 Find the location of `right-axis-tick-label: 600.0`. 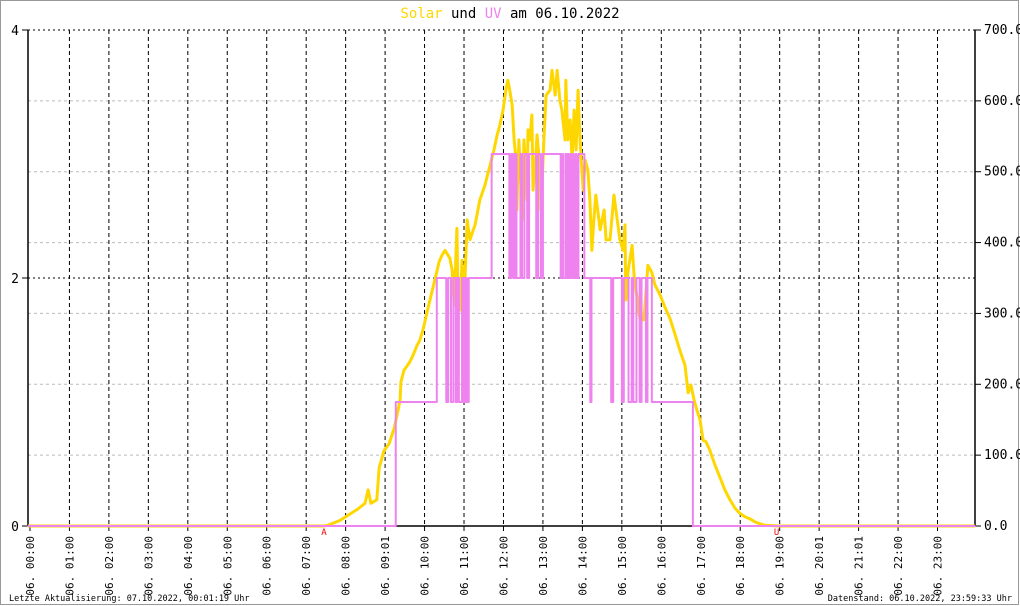

right-axis-tick-label: 600.0 is located at coordinates (1002, 101).